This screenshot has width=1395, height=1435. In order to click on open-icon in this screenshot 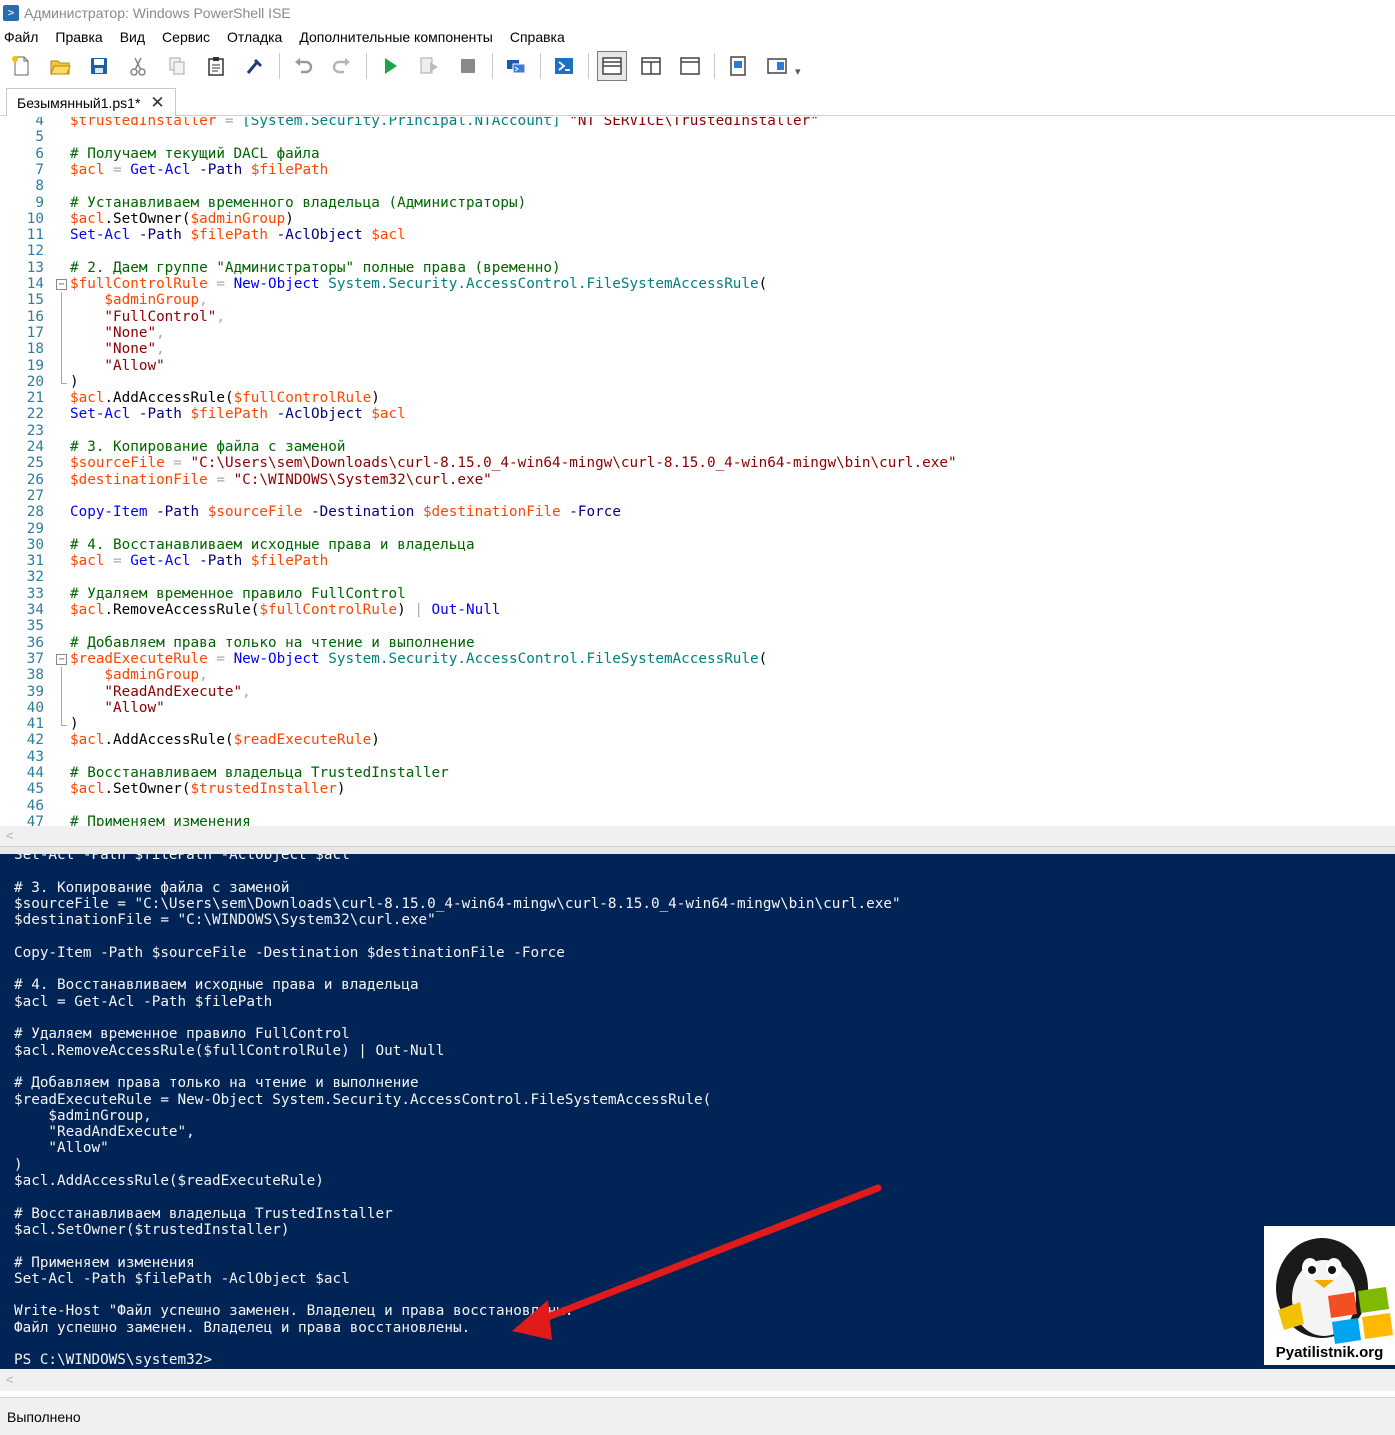, I will do `click(60, 66)`.